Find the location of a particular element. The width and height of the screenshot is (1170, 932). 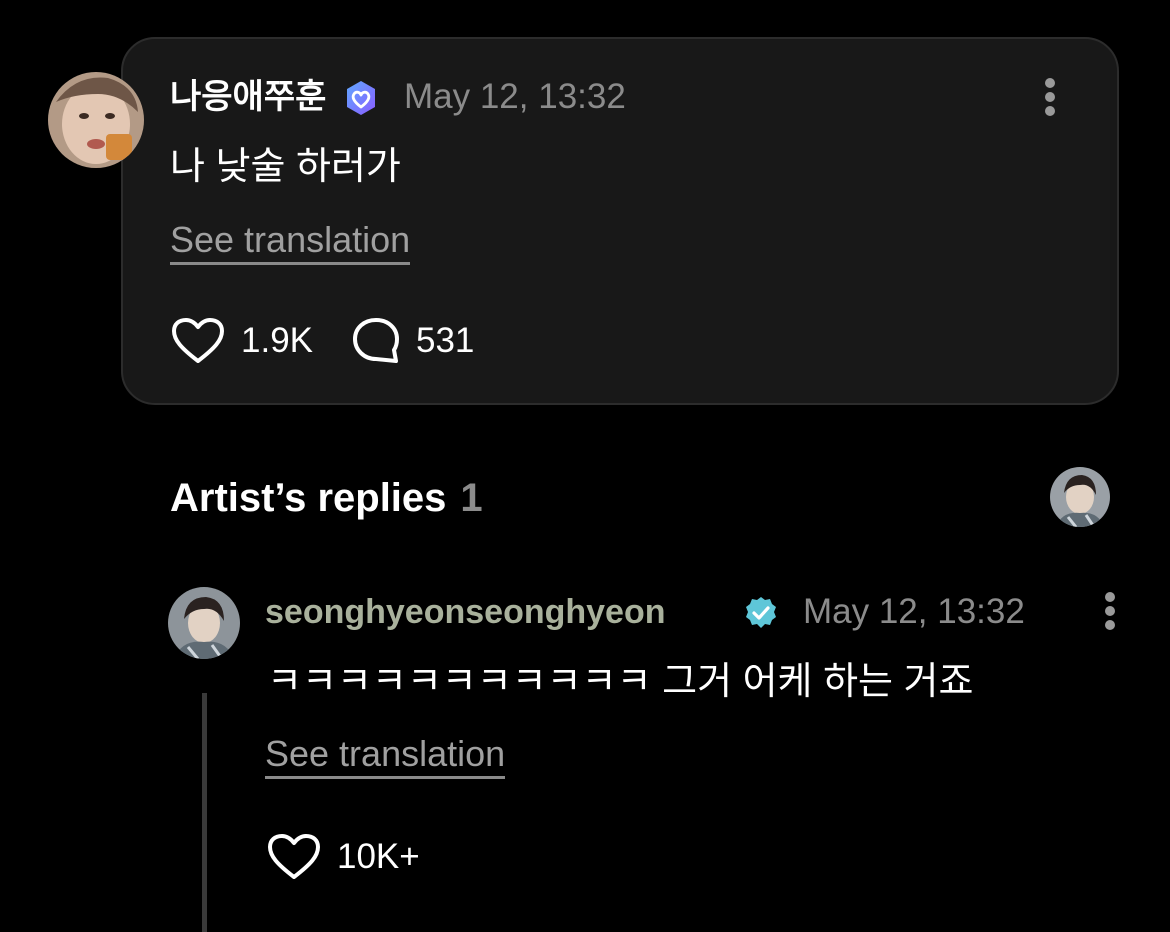

reply-timestamp: May 12, 13:32 is located at coordinates (914, 611).